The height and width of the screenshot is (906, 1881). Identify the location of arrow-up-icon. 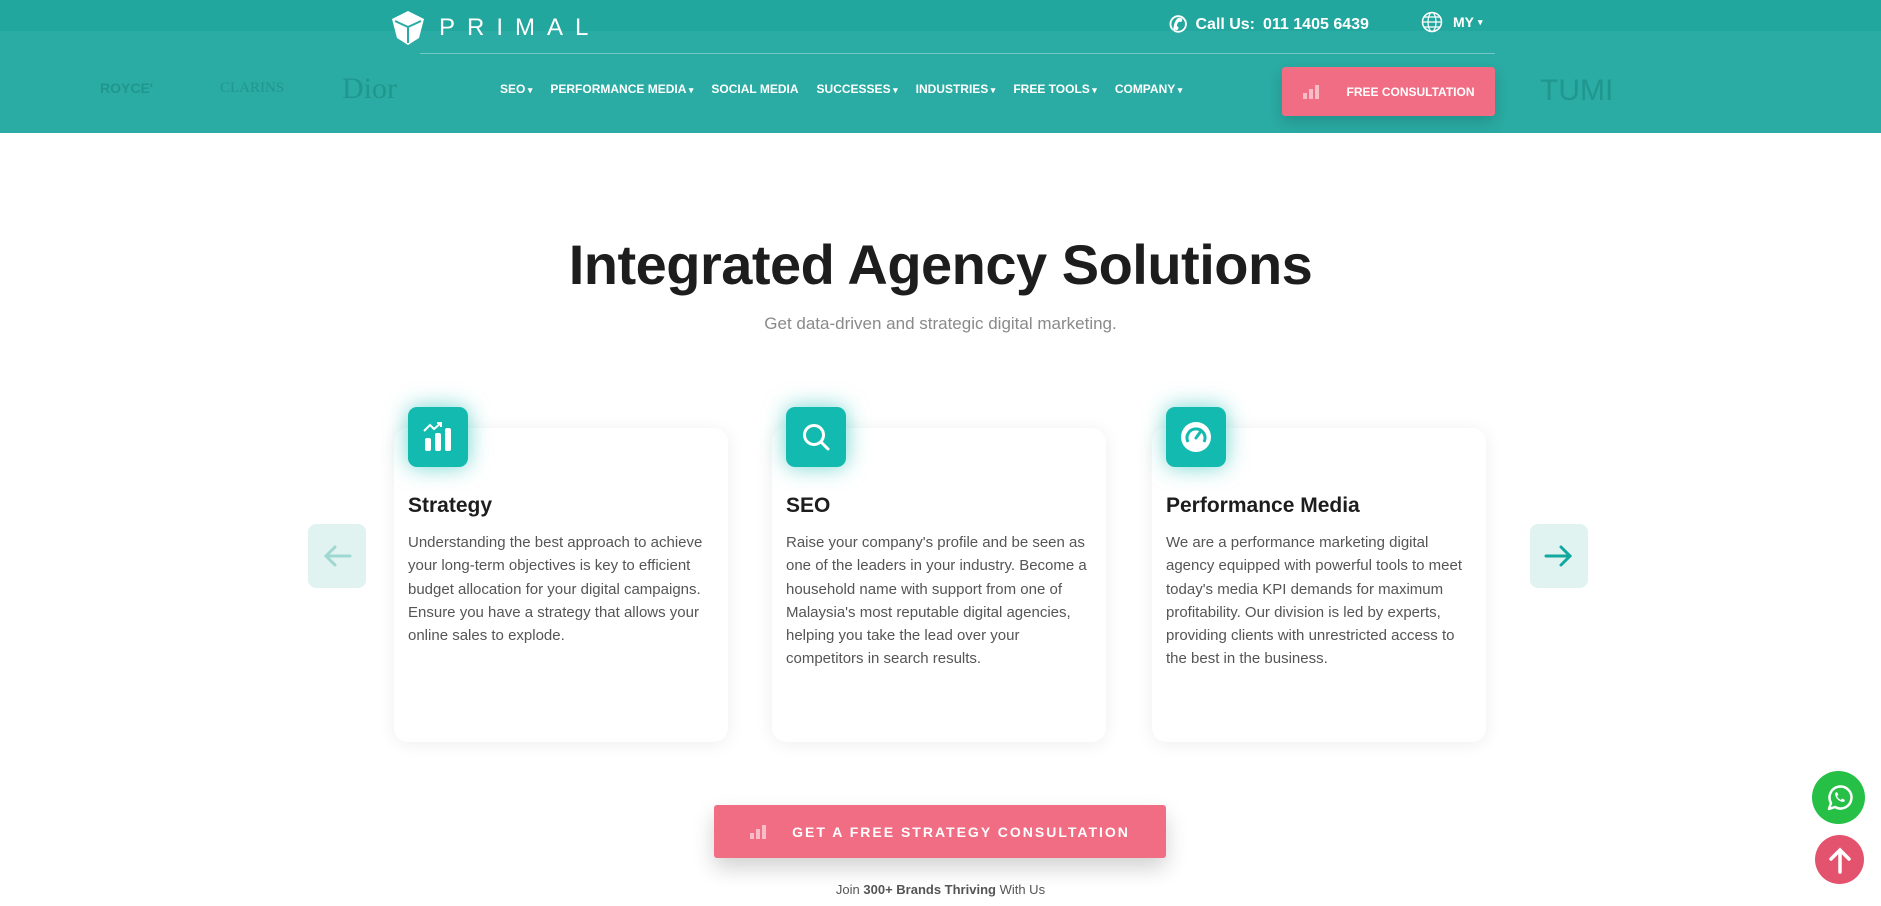
(1839, 860).